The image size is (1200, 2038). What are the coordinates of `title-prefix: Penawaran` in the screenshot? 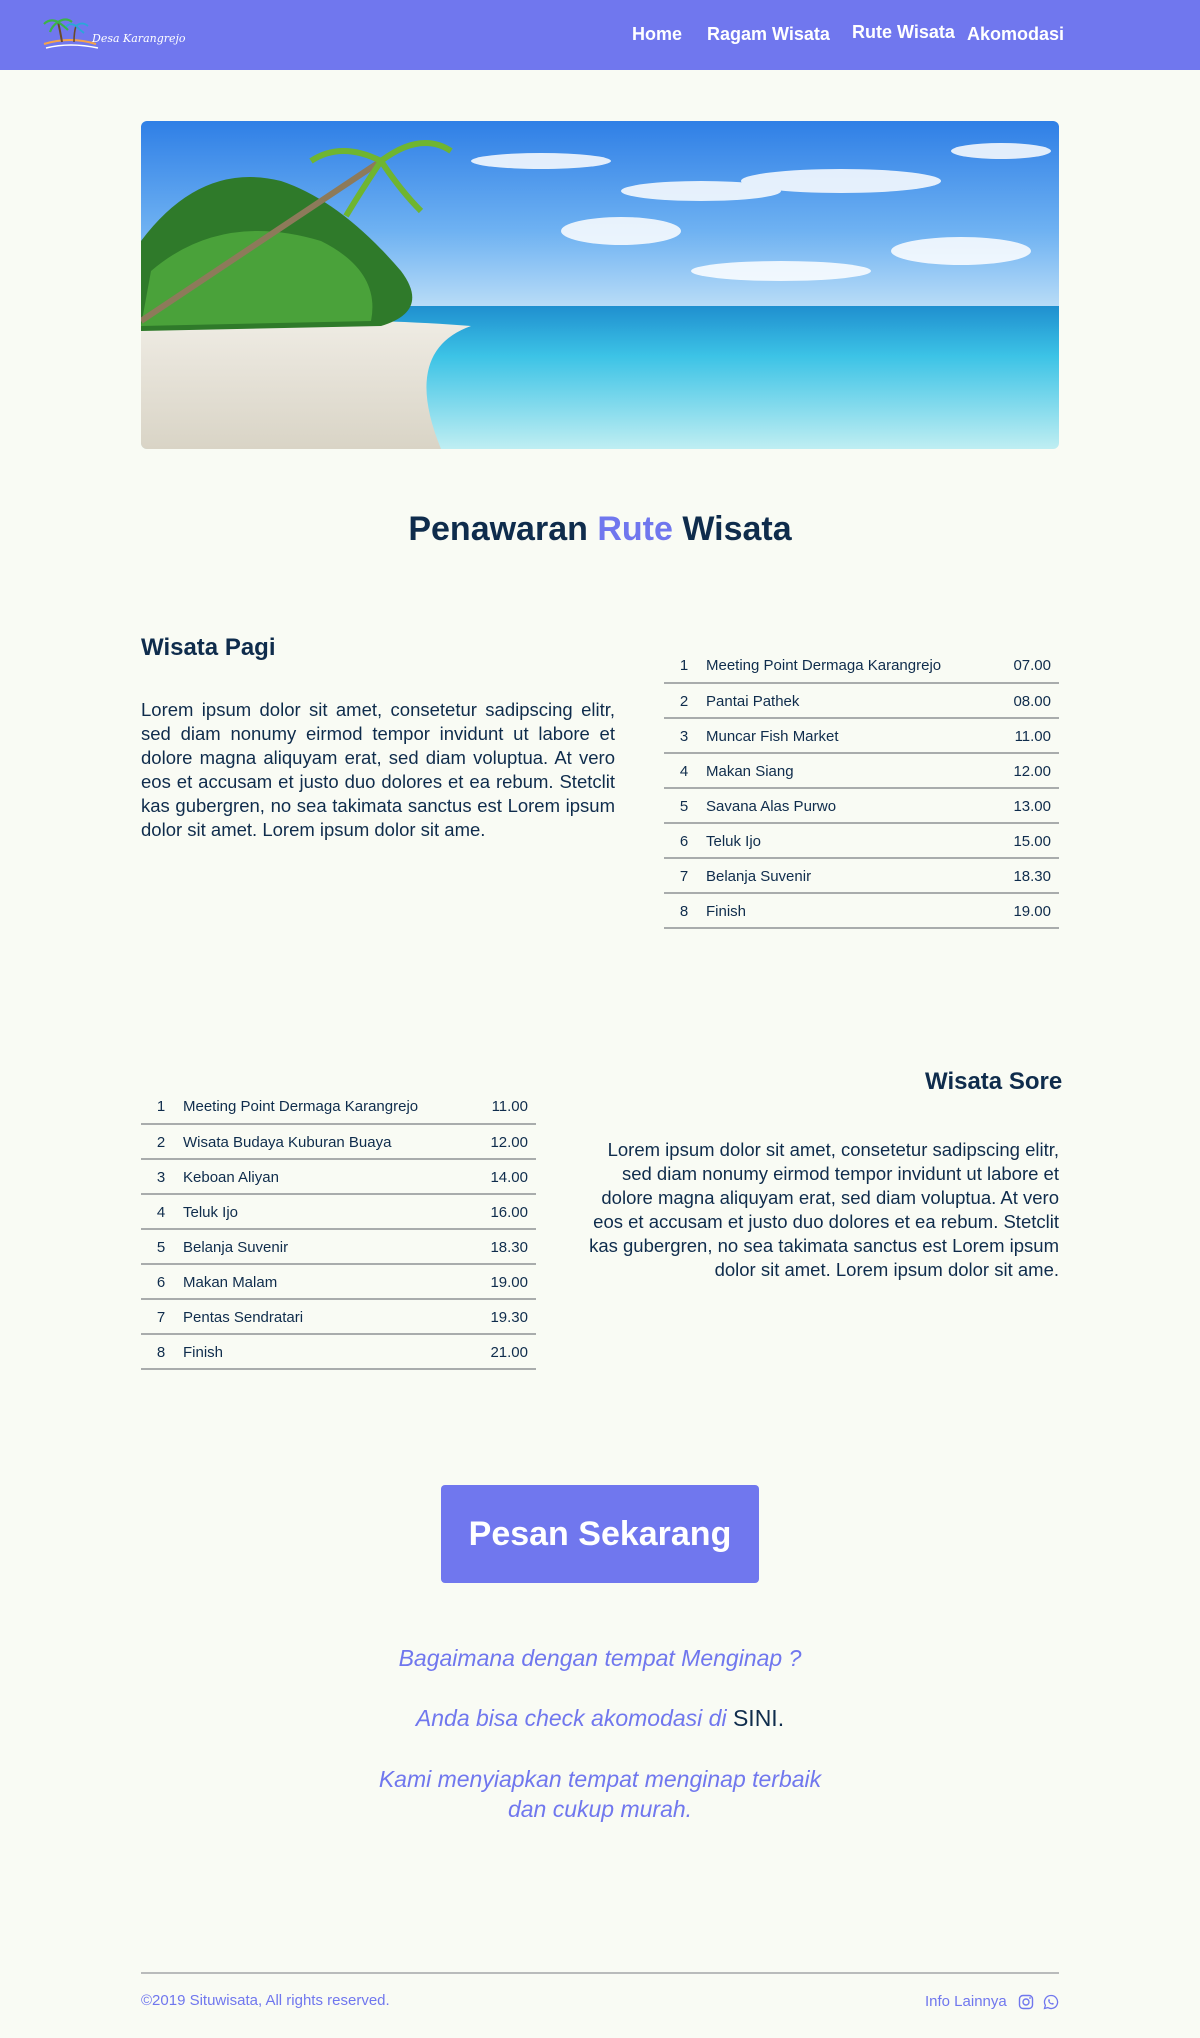 It's located at (498, 529).